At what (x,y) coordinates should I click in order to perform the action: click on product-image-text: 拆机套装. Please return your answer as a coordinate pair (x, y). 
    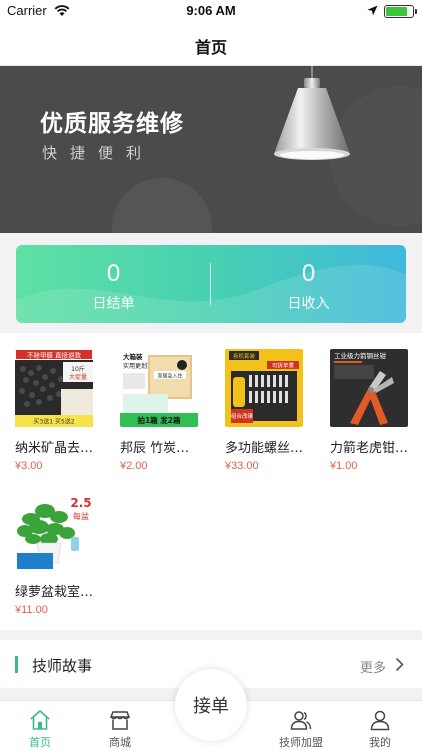
    Looking at the image, I should click on (244, 356).